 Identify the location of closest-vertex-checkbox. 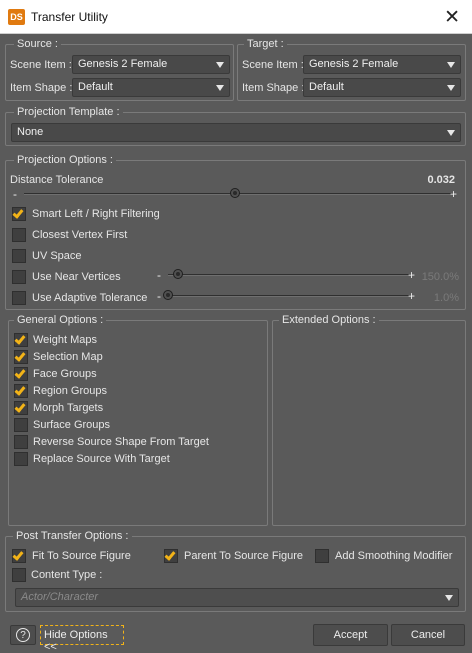
(19, 235).